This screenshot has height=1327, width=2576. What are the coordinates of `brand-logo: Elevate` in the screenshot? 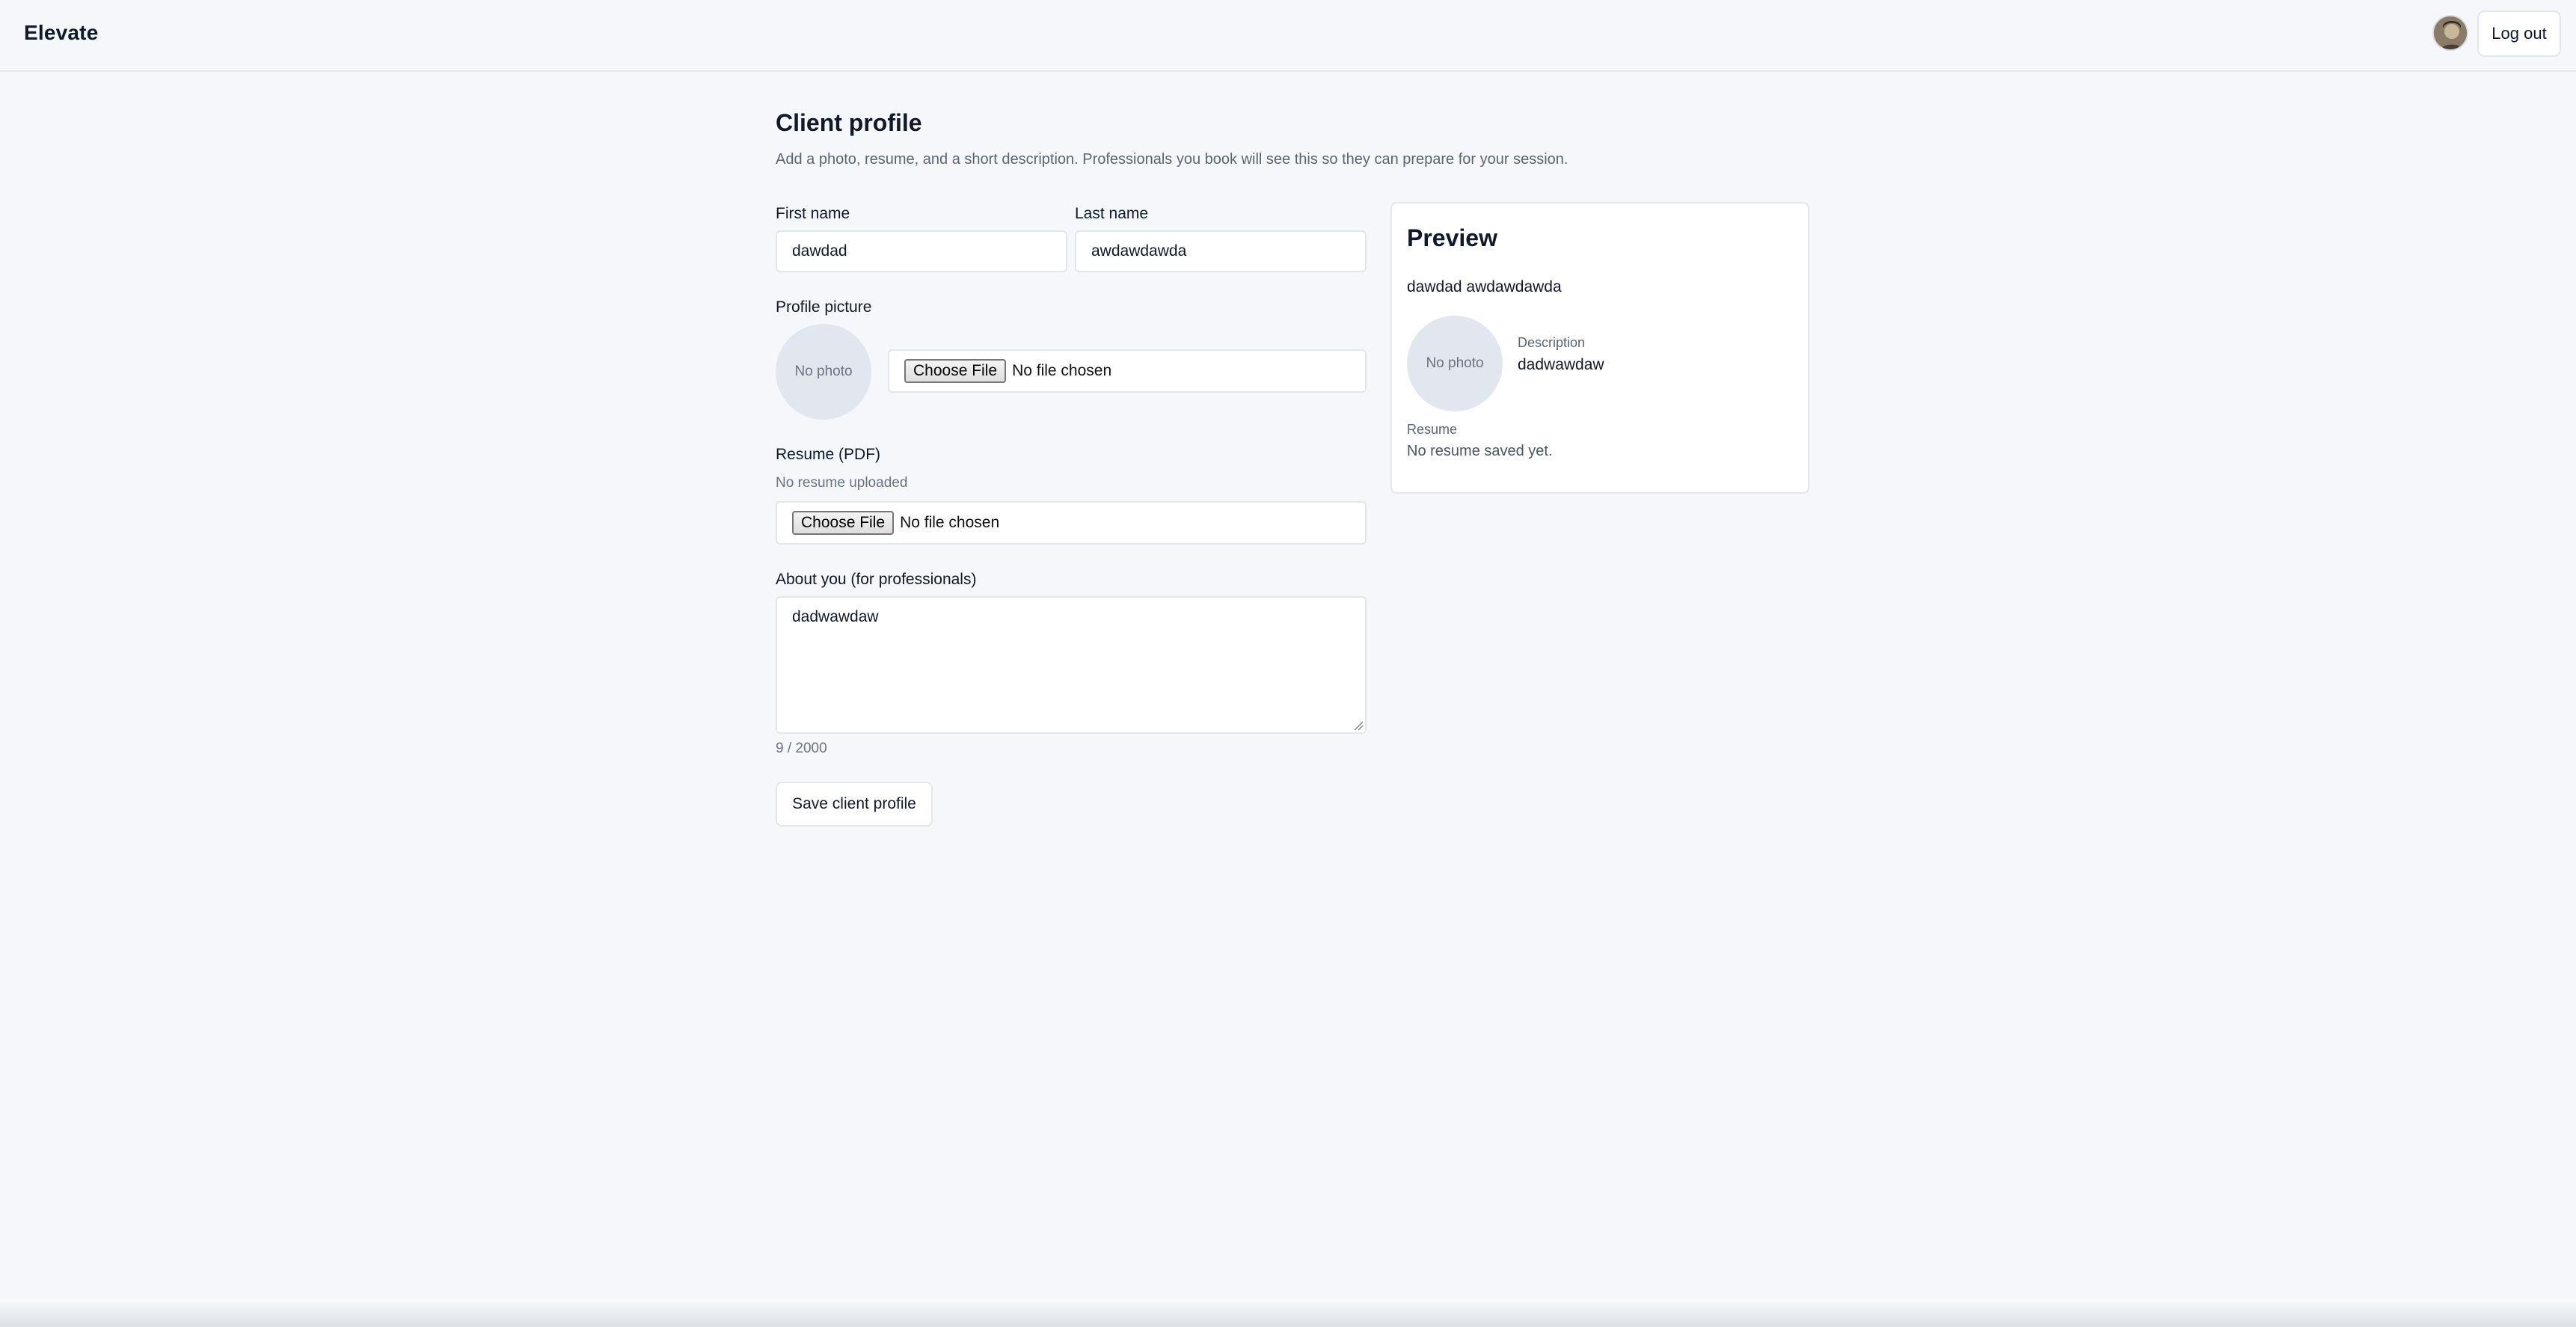 It's located at (61, 33).